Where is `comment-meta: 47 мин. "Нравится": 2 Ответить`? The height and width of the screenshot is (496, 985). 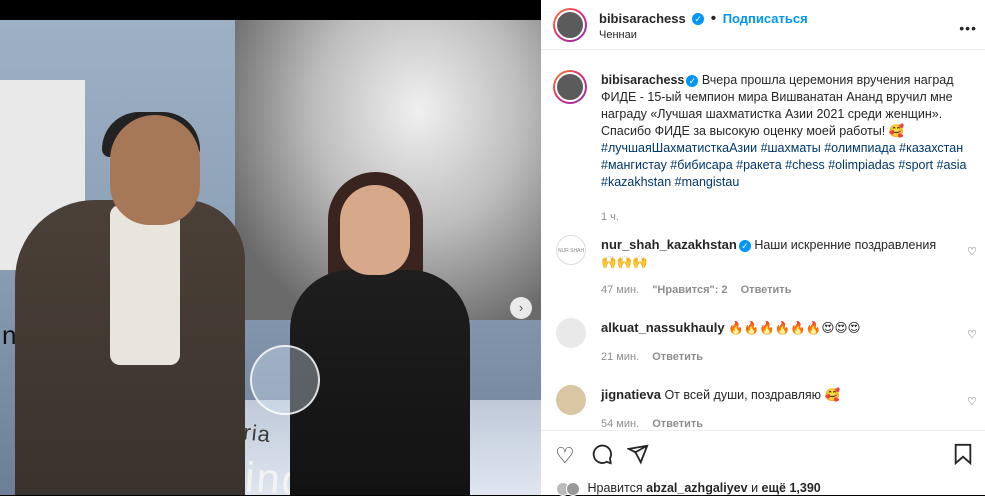 comment-meta: 47 мин. "Нравится": 2 Ответить is located at coordinates (696, 290).